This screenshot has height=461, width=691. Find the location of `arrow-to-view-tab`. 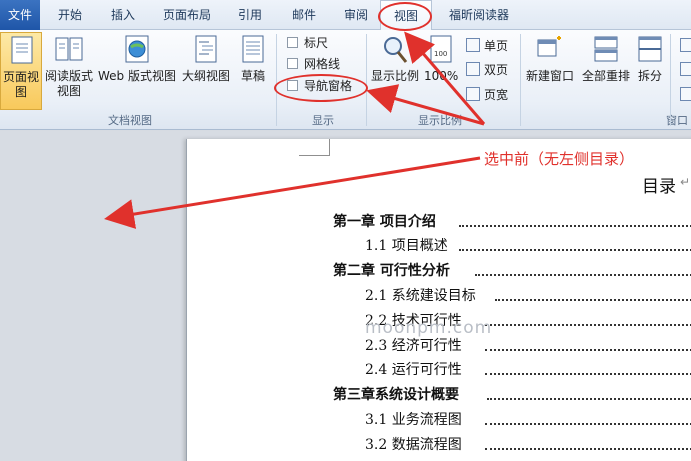

arrow-to-view-tab is located at coordinates (445, 78).